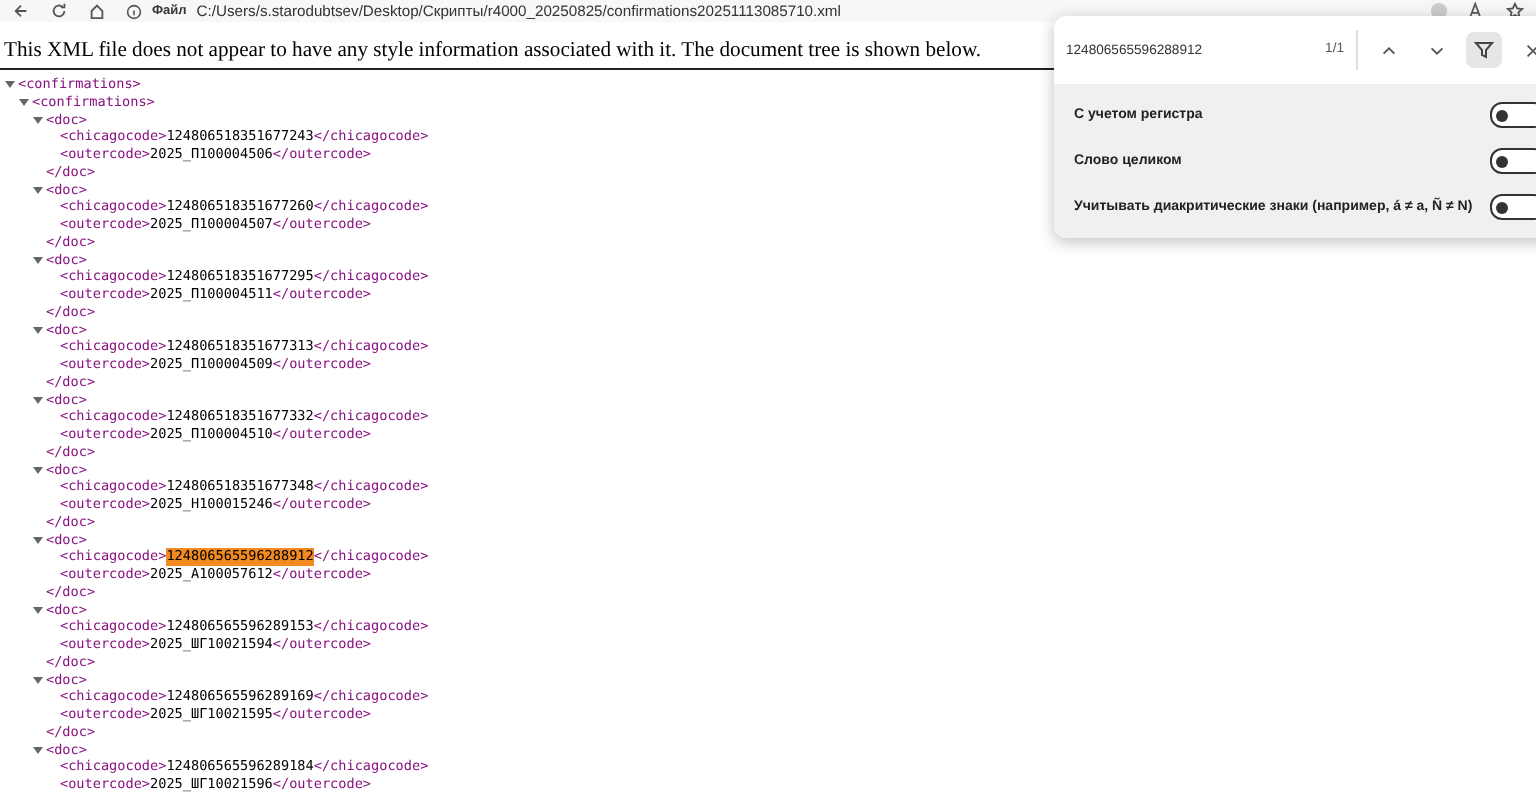  Describe the element at coordinates (59, 11) in the screenshot. I see `refresh-icon` at that location.